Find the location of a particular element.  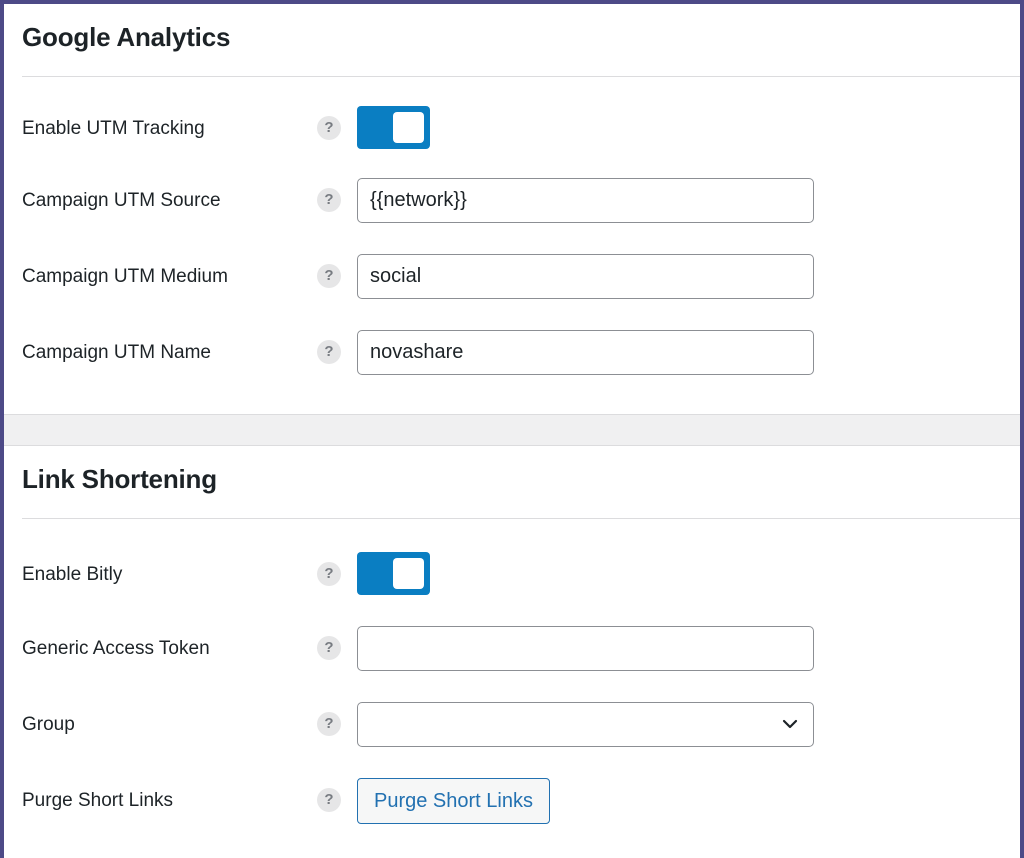

row-campaign-utm-source: Campaign UTM Source ? is located at coordinates (512, 201).